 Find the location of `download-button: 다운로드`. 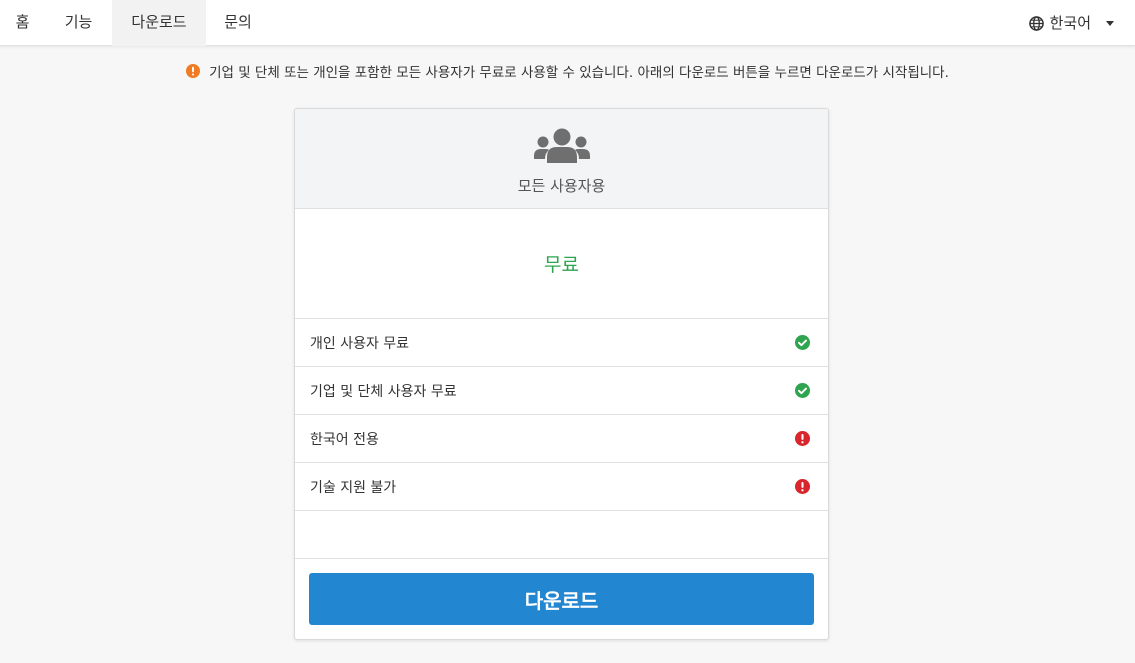

download-button: 다운로드 is located at coordinates (561, 599).